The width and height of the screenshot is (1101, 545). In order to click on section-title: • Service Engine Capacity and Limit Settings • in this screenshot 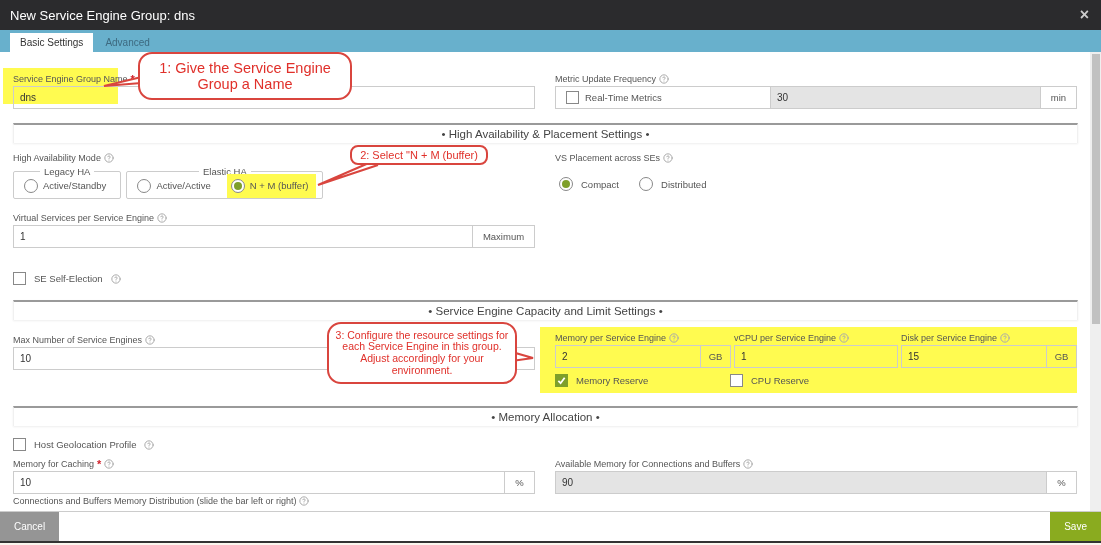, I will do `click(545, 311)`.